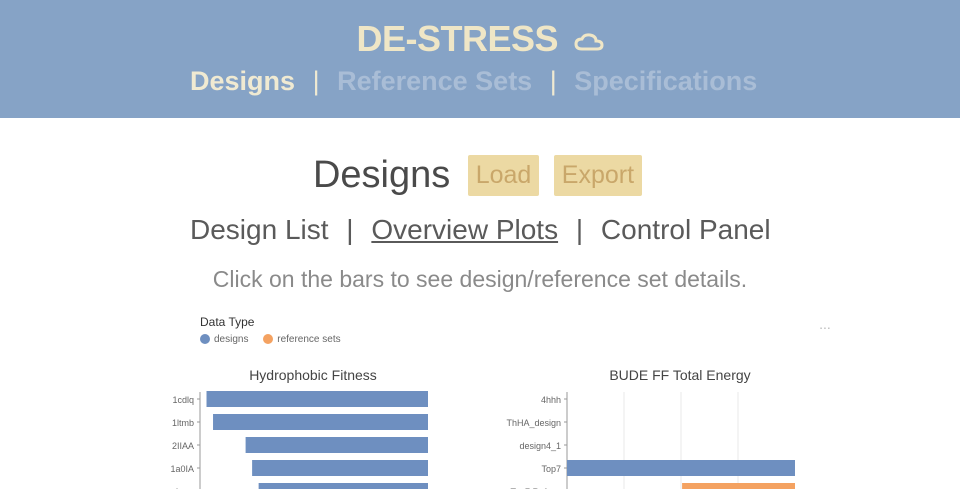 This screenshot has height=494, width=960. I want to click on nav-specifications: Specifications, so click(665, 81).